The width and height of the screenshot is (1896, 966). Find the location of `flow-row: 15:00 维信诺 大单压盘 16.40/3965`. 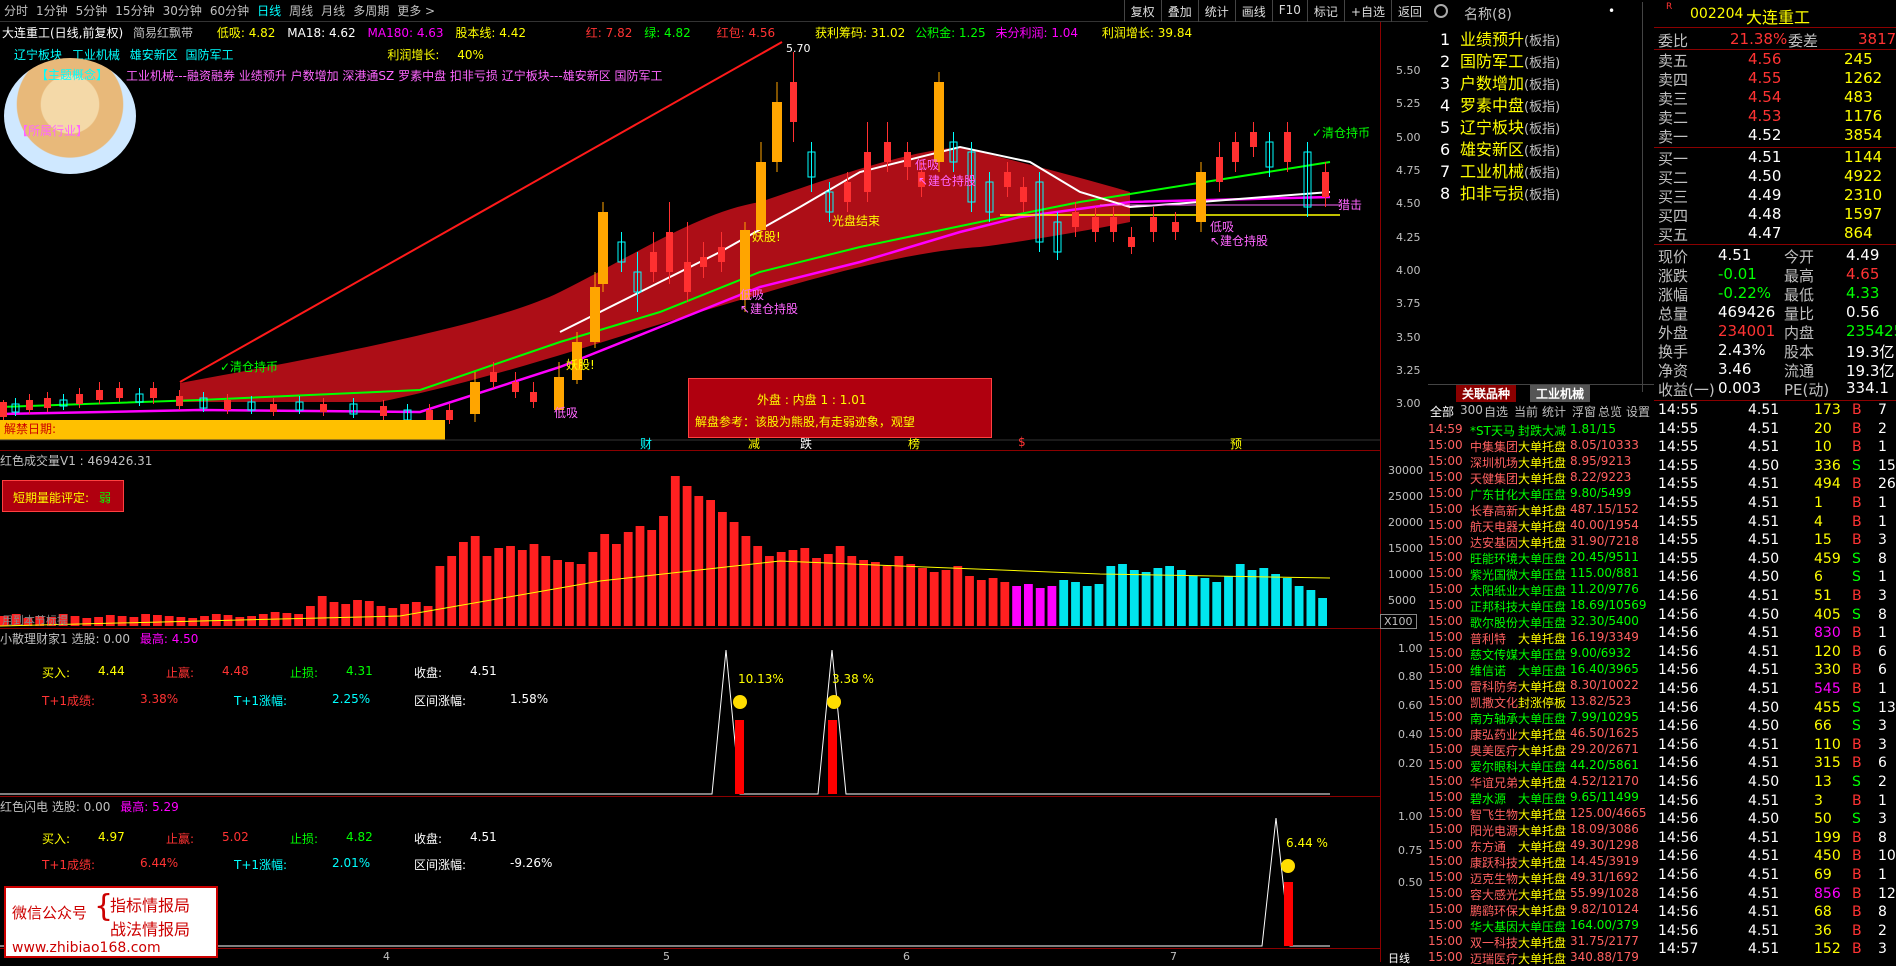

flow-row: 15:00 维信诺 大单压盘 16.40/3965 is located at coordinates (1541, 670).